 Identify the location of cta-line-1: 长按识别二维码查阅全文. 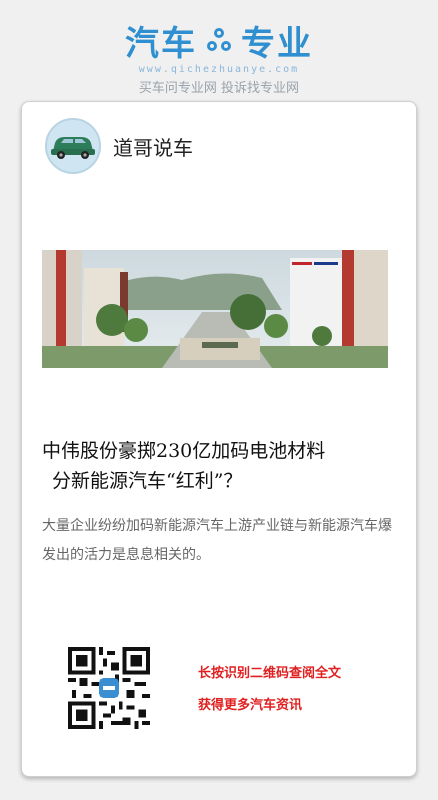
(270, 673).